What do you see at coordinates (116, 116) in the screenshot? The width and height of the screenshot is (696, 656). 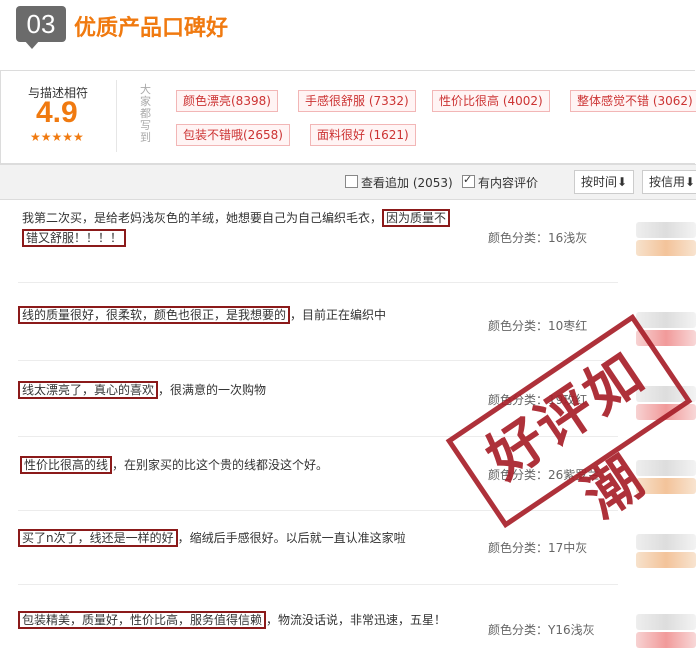 I see `divider` at bounding box center [116, 116].